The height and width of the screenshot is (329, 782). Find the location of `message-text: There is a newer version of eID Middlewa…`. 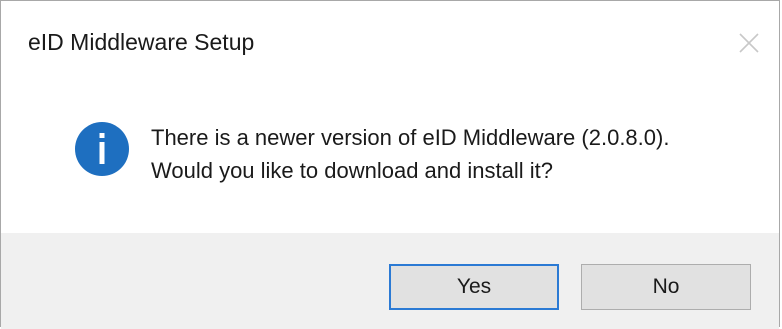

message-text: There is a newer version of eID Middlewa… is located at coordinates (410, 154).